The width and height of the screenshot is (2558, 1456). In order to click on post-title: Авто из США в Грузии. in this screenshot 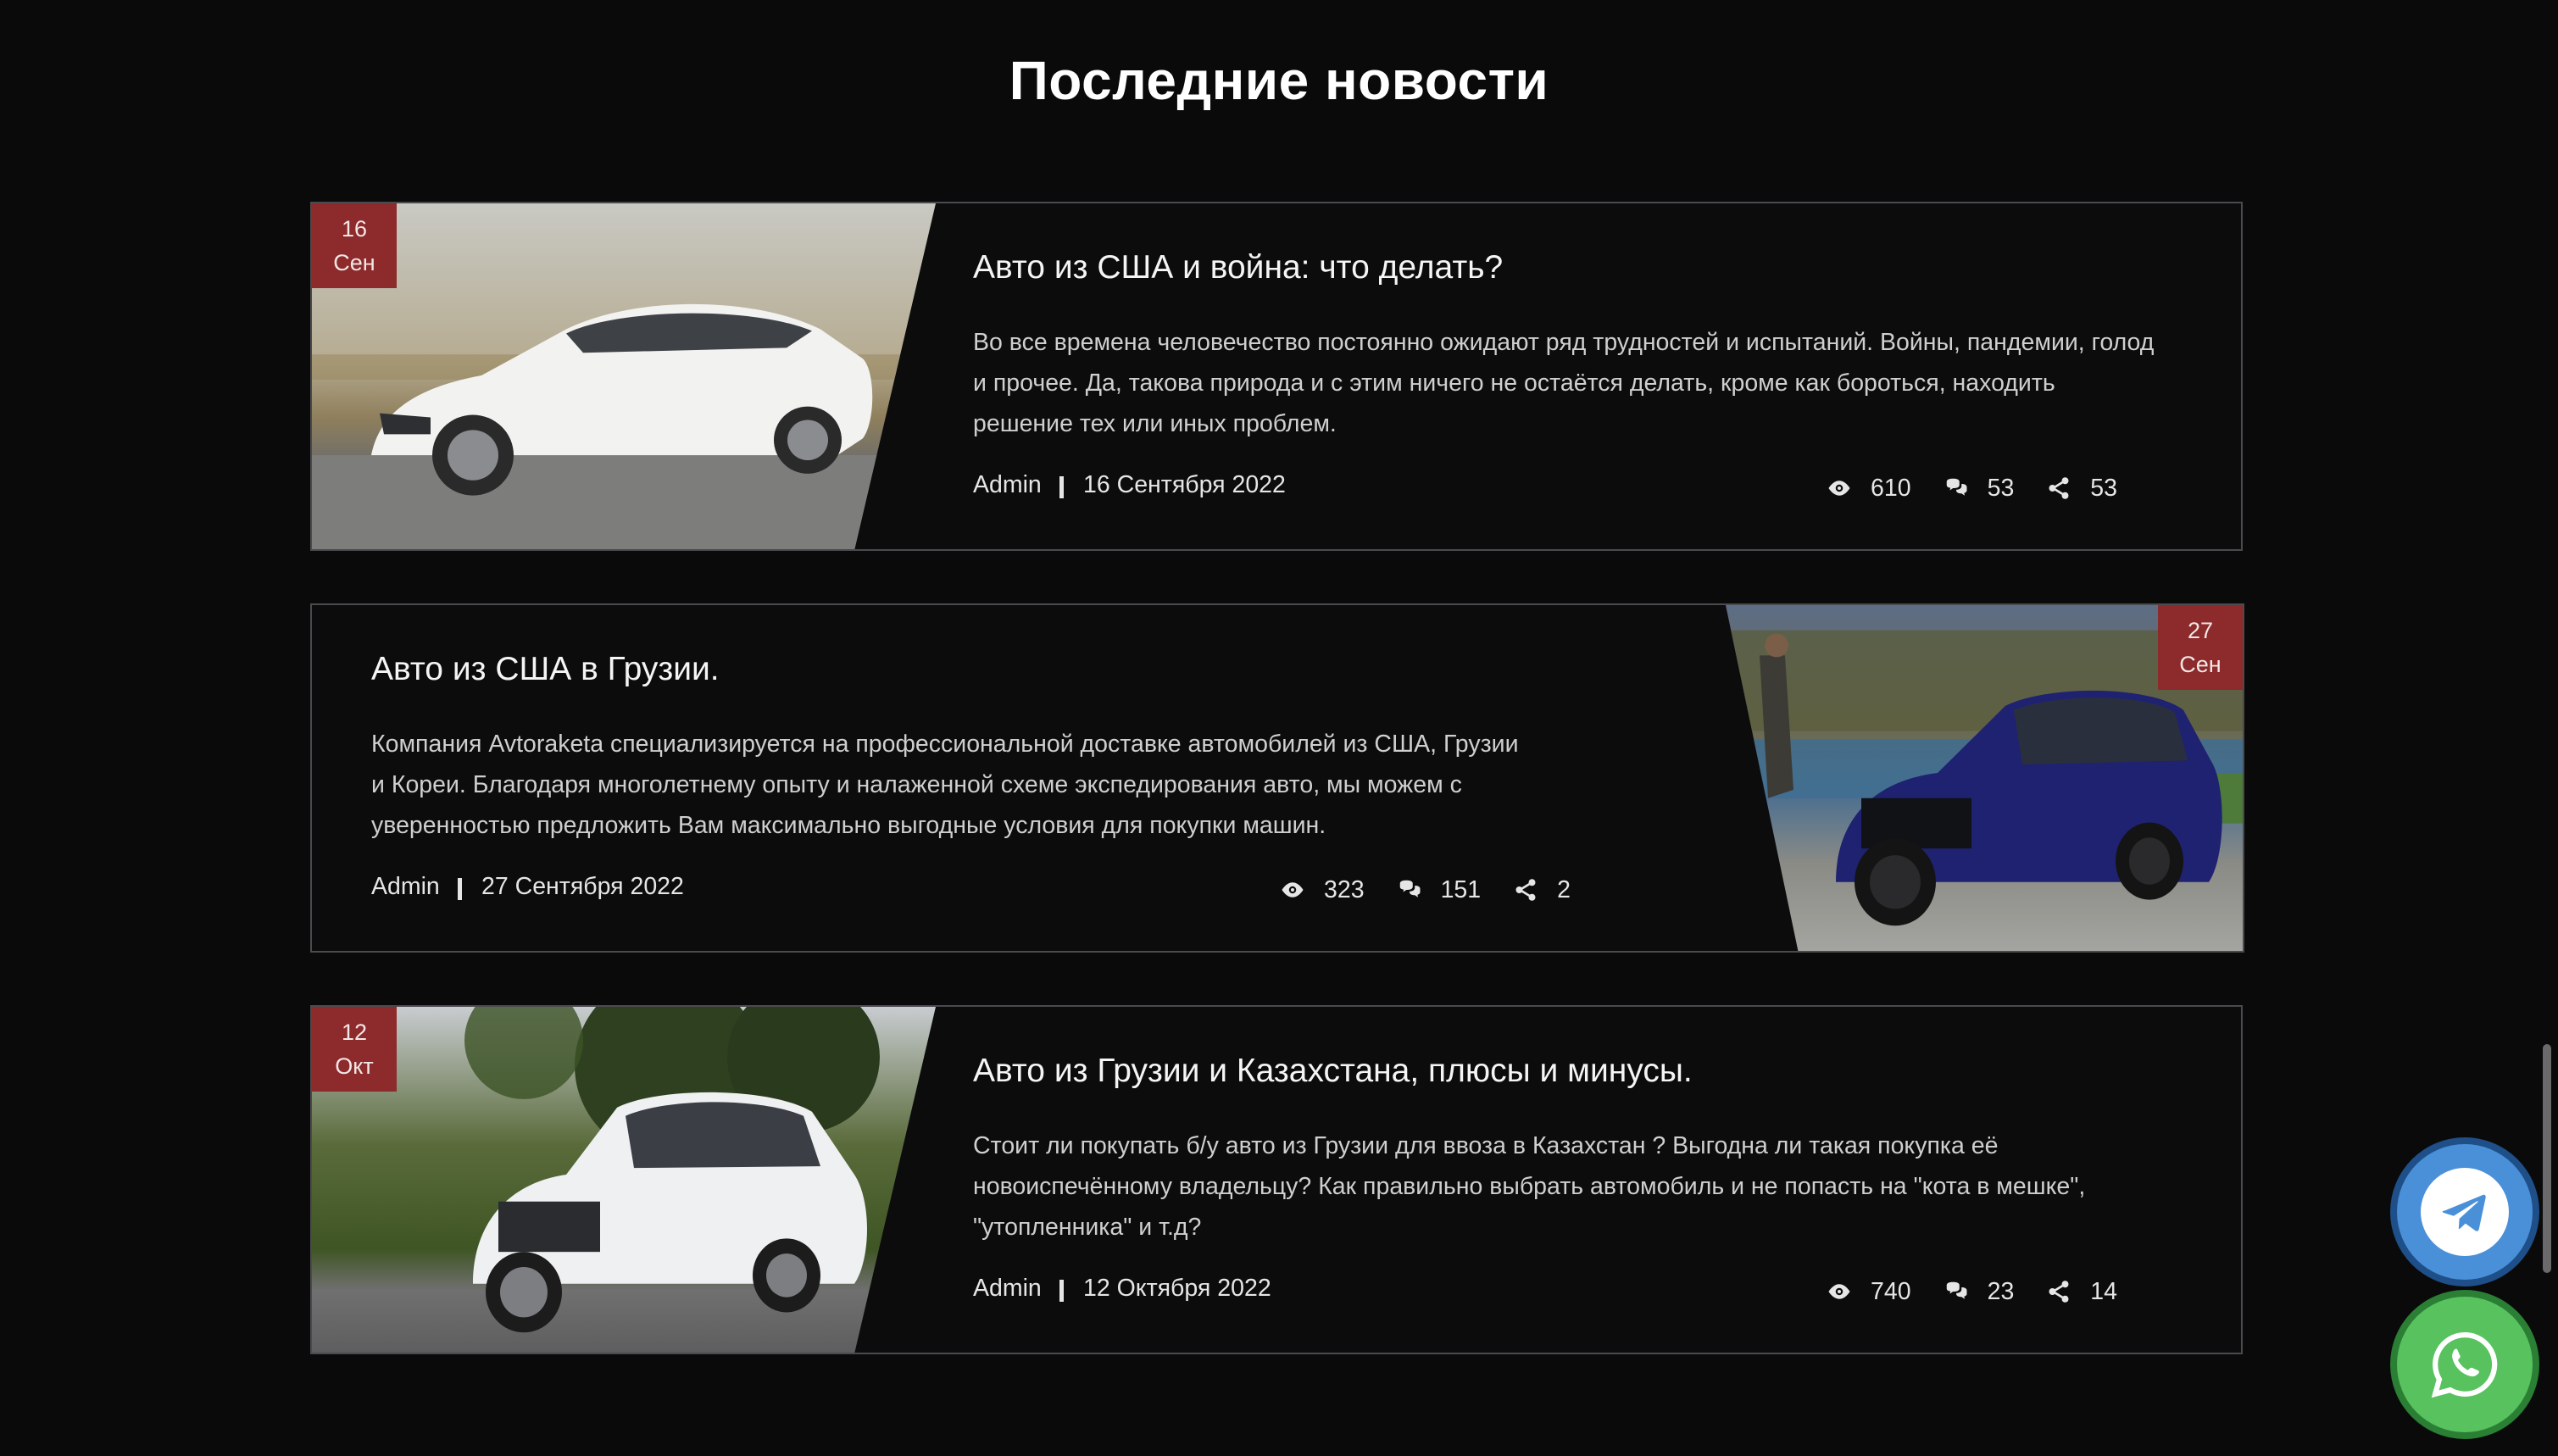, I will do `click(545, 670)`.